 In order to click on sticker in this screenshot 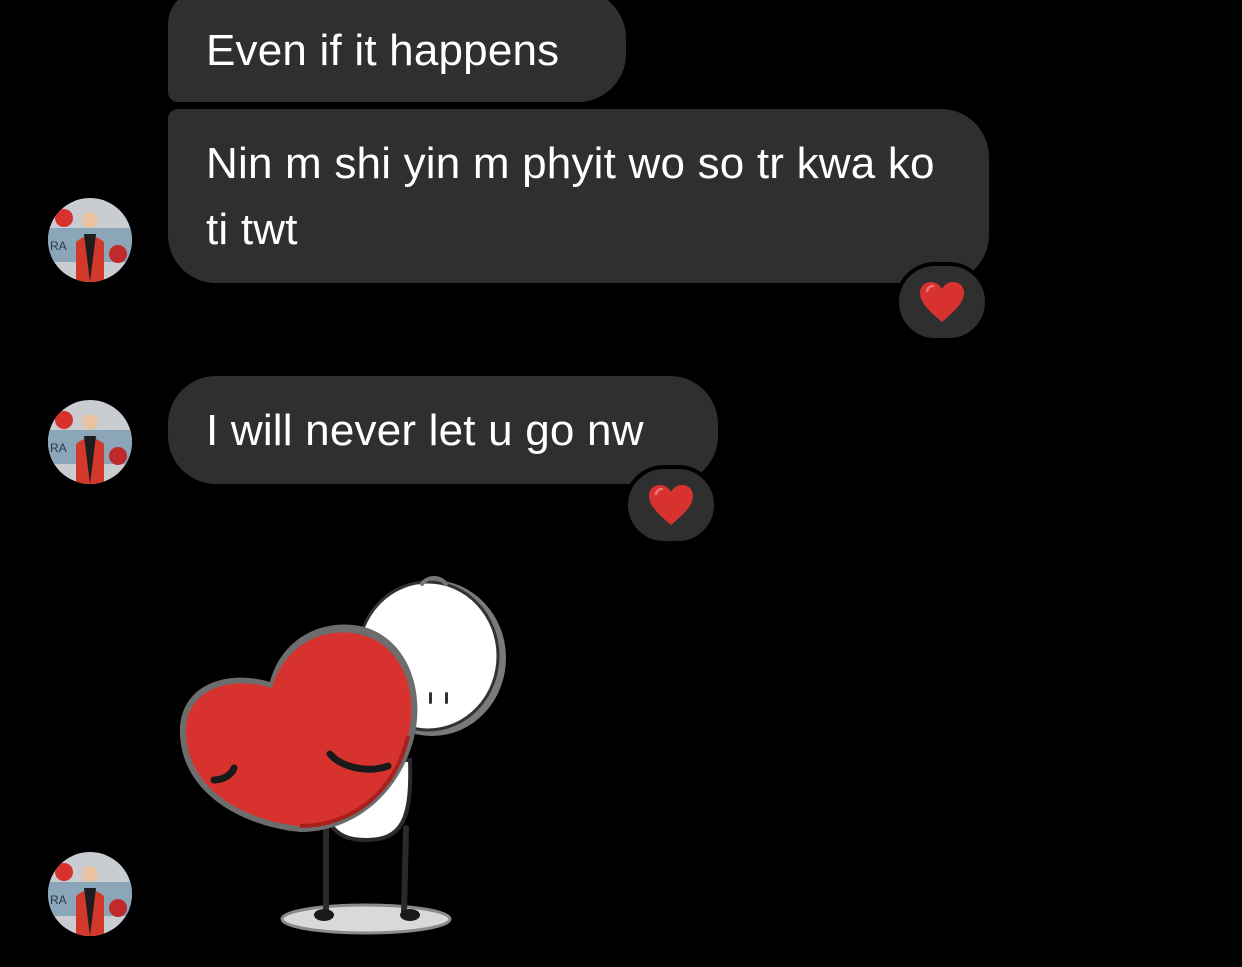, I will do `click(345, 757)`.